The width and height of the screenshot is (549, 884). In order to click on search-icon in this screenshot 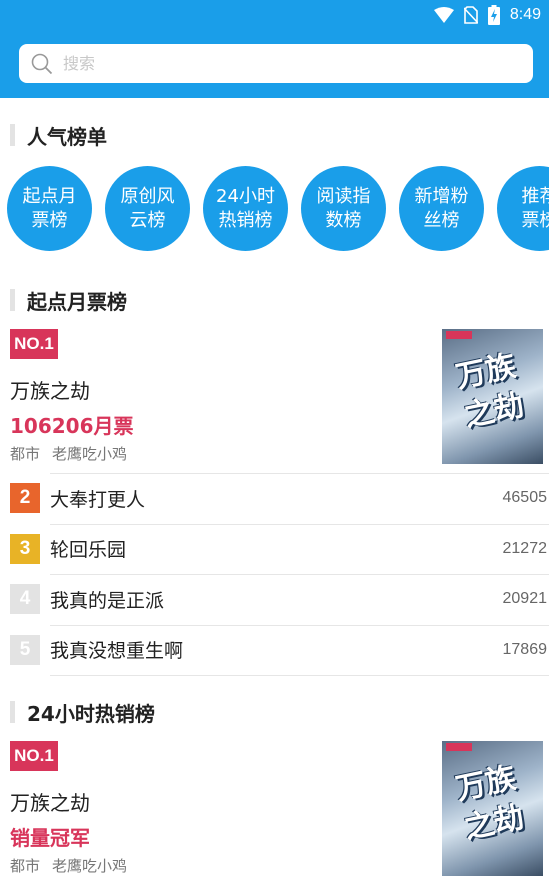, I will do `click(42, 63)`.